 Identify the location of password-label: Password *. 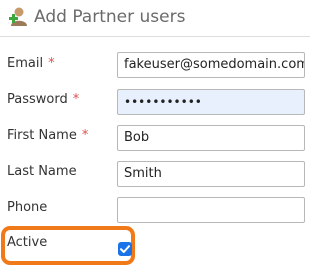
(43, 99).